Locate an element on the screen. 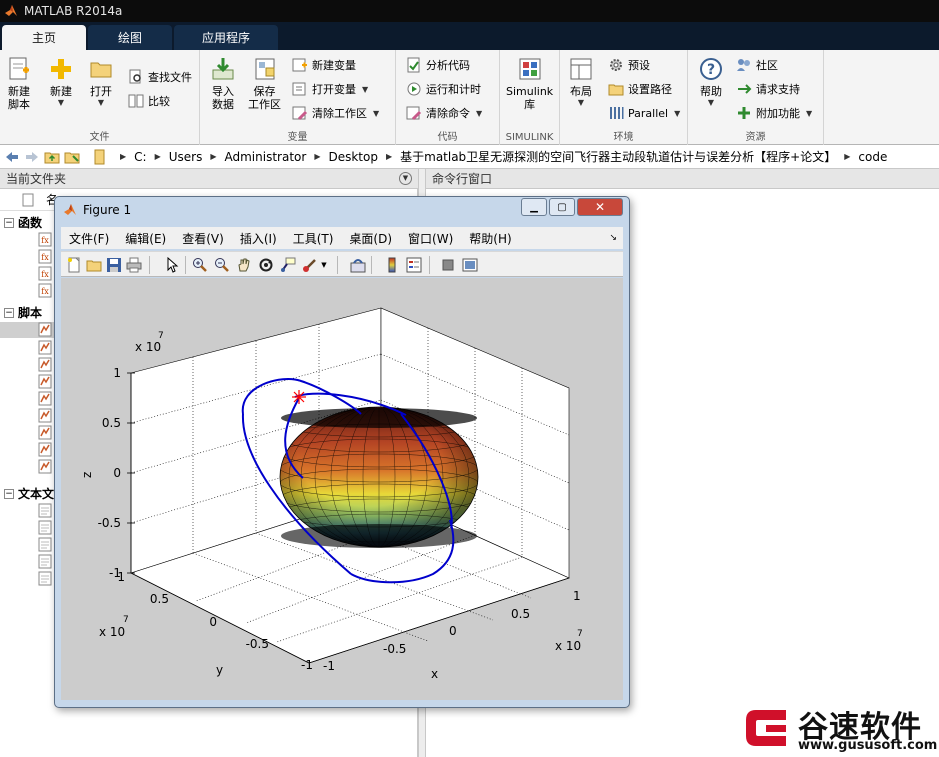  run-and-time-button: 运行和计时 is located at coordinates (443, 89).